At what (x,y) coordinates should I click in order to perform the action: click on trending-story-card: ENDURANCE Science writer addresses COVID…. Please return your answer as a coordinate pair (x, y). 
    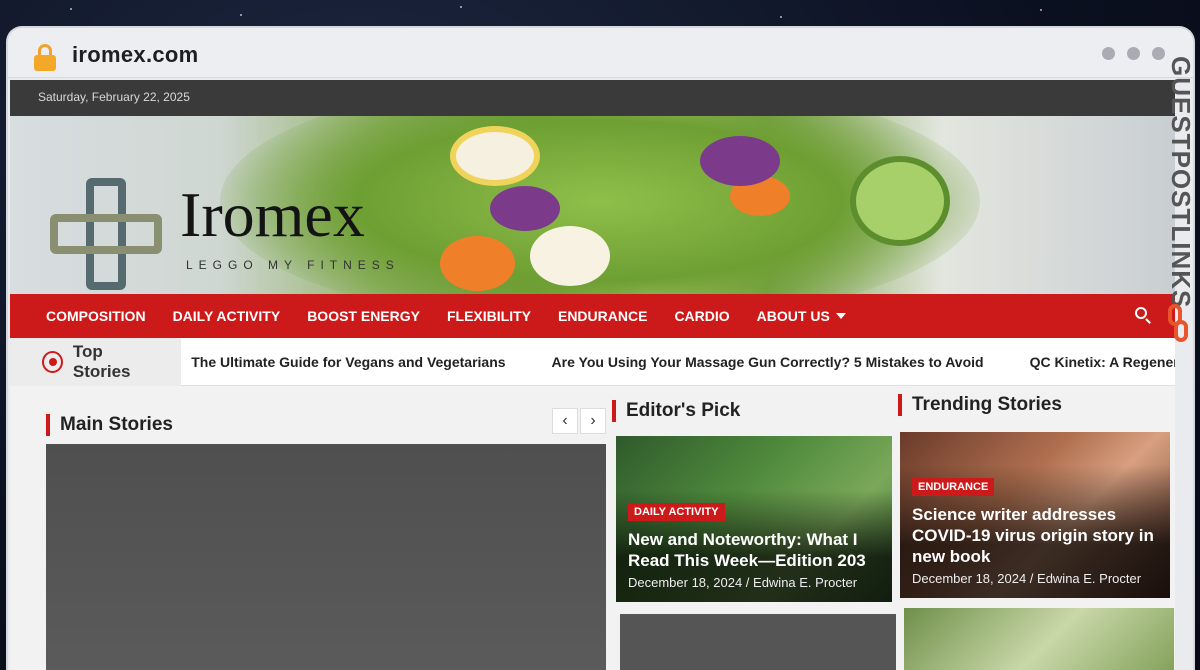
    Looking at the image, I should click on (1035, 515).